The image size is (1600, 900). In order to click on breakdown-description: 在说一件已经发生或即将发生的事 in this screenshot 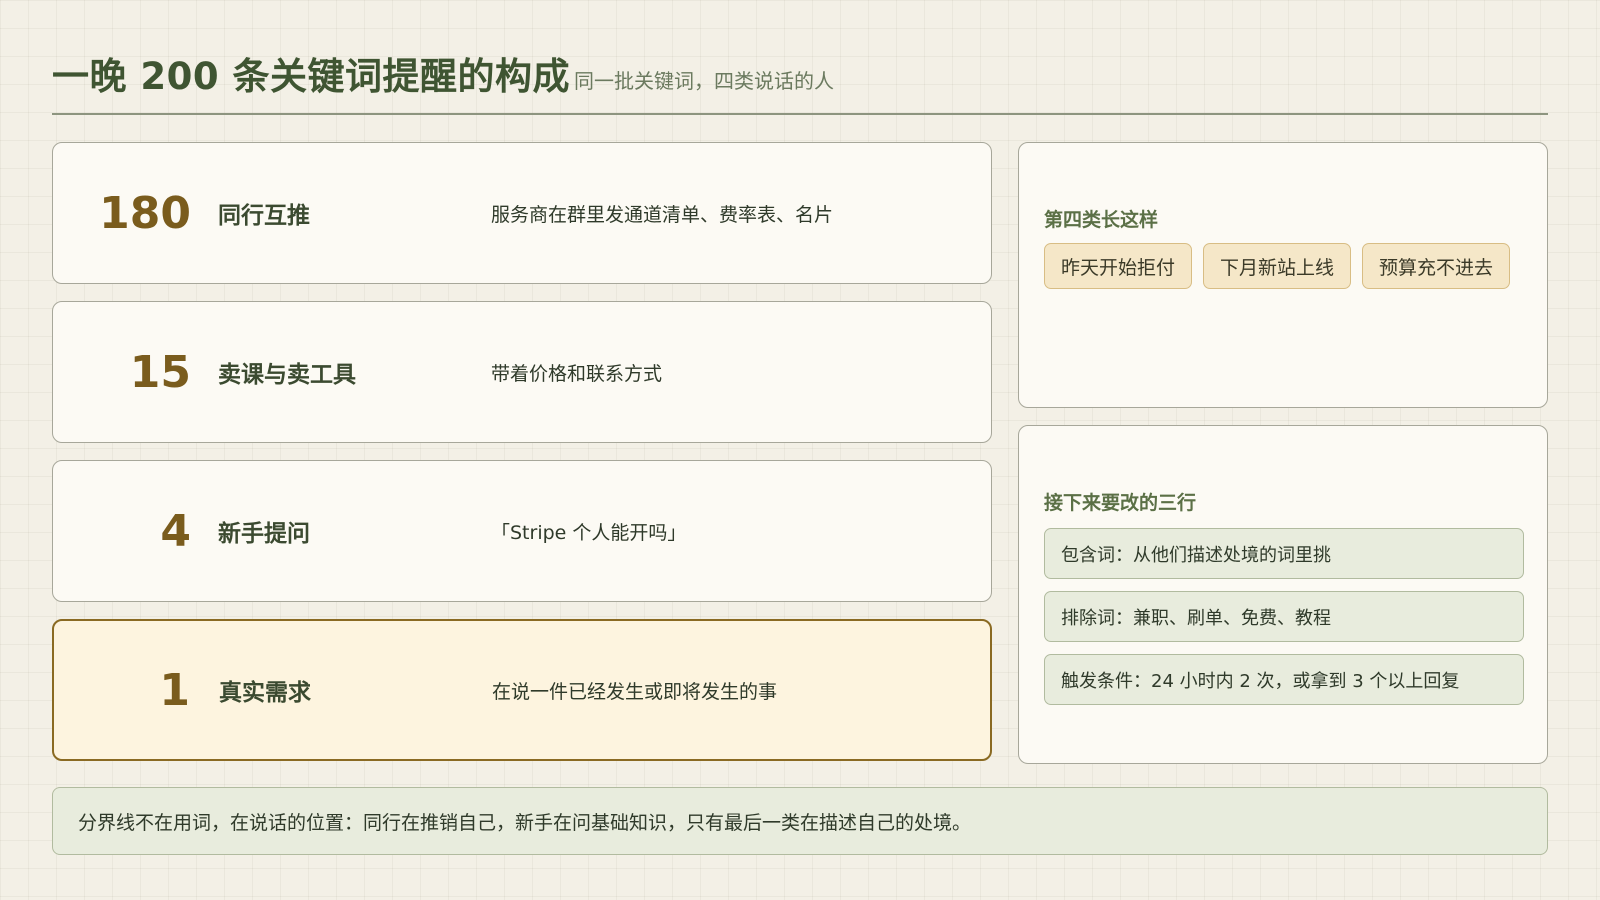, I will do `click(635, 691)`.